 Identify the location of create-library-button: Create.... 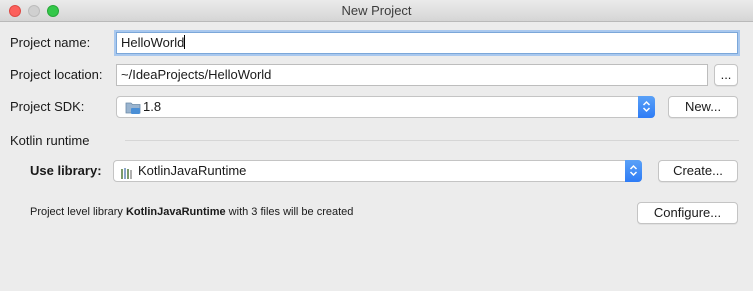
(698, 171).